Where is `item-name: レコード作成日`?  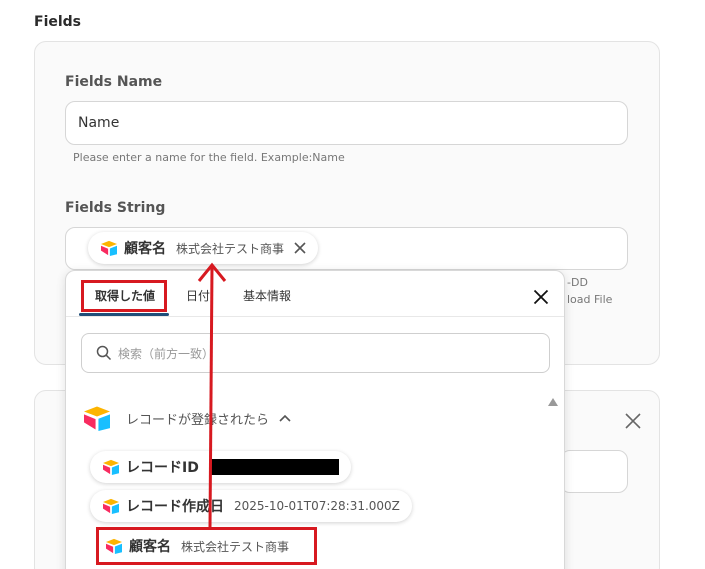
item-name: レコード作成日 is located at coordinates (175, 507).